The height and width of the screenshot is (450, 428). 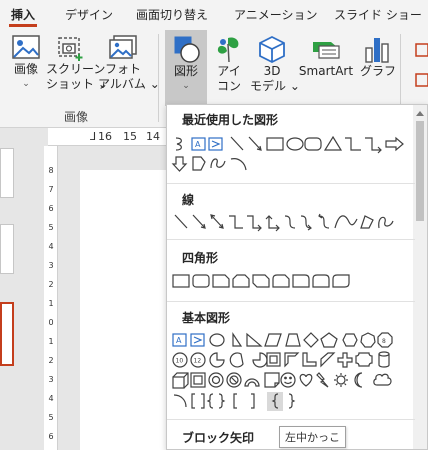 What do you see at coordinates (353, 144) in the screenshot?
I see `recent-shape-elbow` at bounding box center [353, 144].